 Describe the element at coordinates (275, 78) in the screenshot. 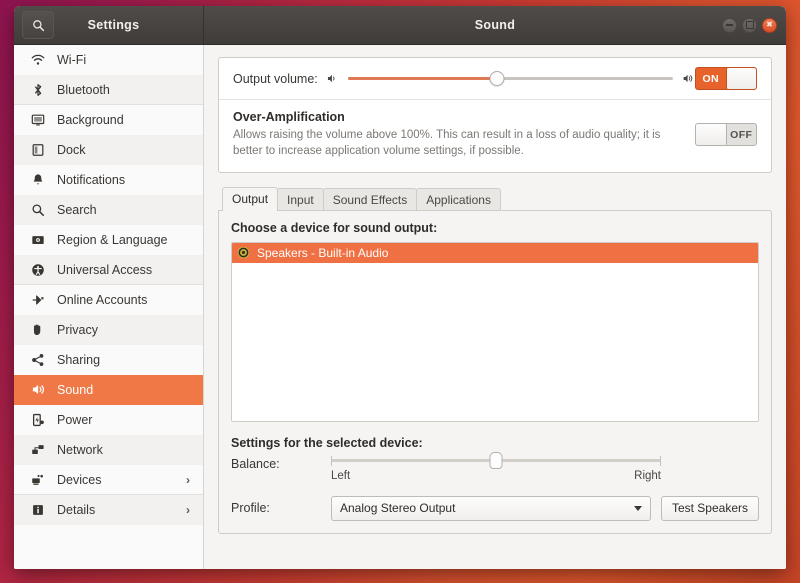

I see `output-volume-label: Output volume:` at that location.